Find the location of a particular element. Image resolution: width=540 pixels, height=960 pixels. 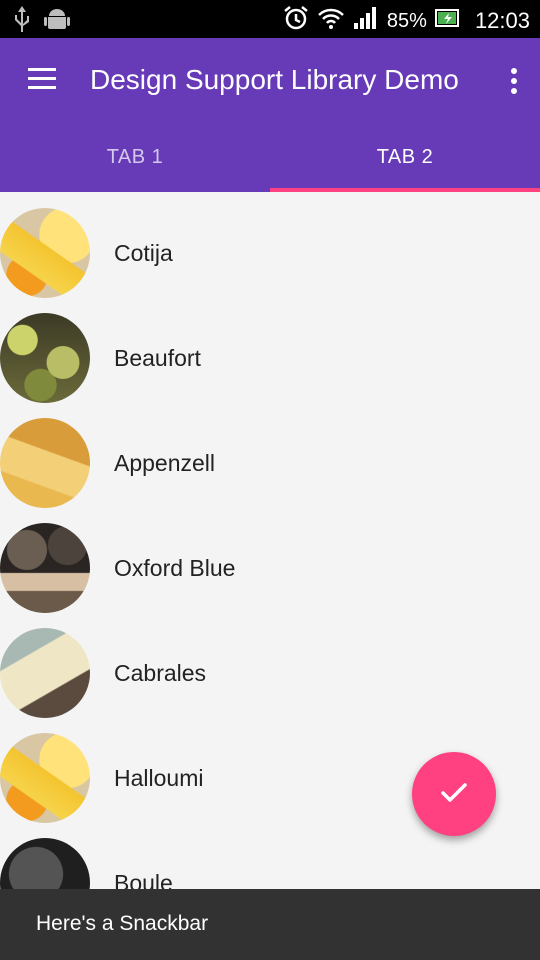

fab-button is located at coordinates (454, 794).